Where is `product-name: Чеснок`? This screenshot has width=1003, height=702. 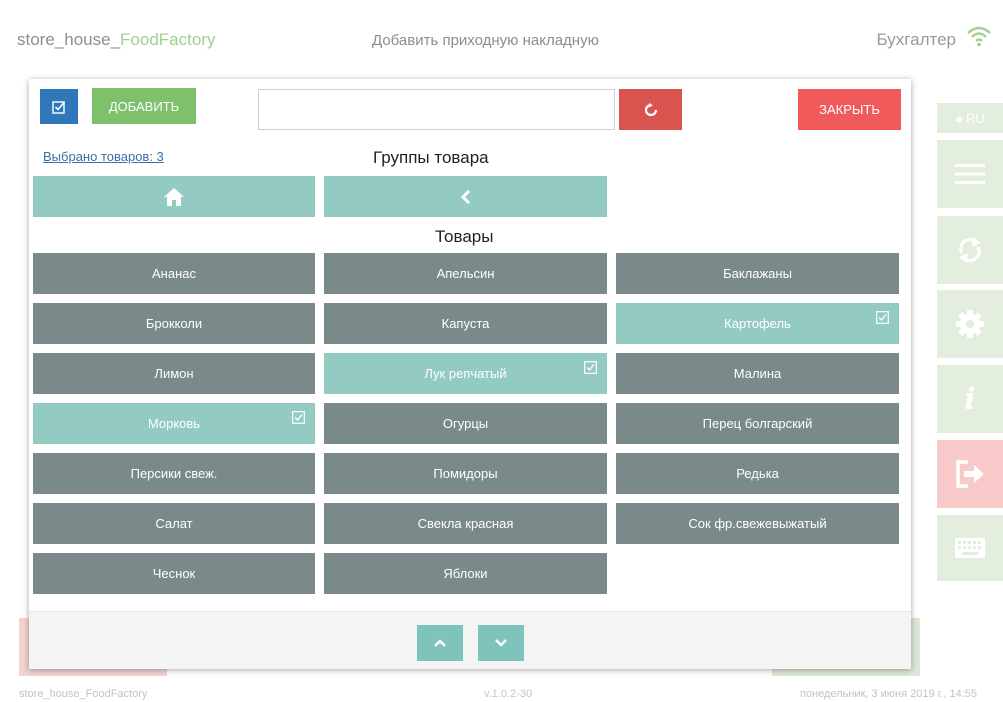 product-name: Чеснок is located at coordinates (174, 573).